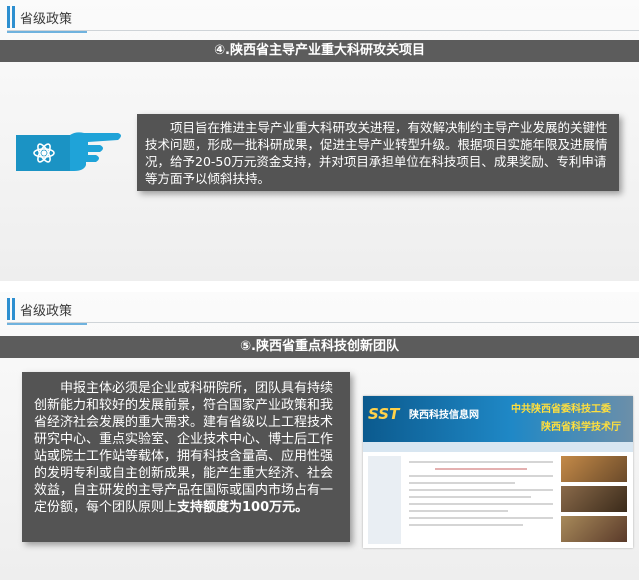  Describe the element at coordinates (481, 500) in the screenshot. I see `website-content` at that location.